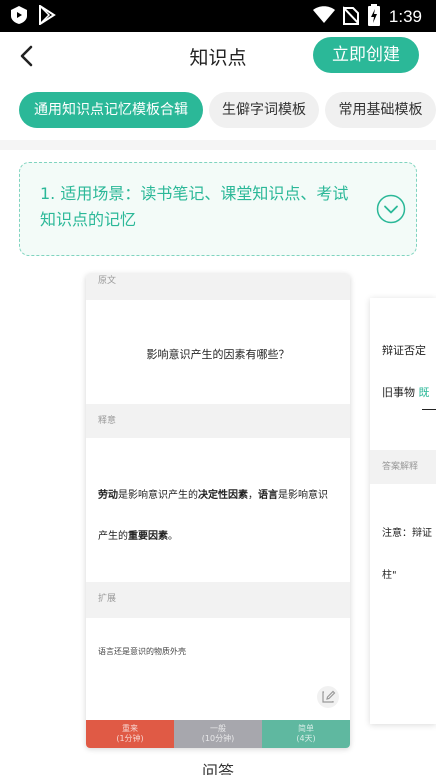 Image resolution: width=436 pixels, height=775 pixels. I want to click on card2-line-2: 旧事物 既, so click(406, 392).